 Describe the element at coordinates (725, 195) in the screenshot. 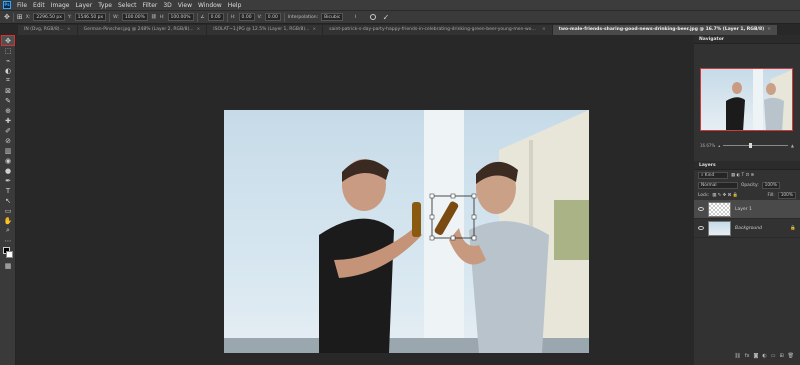

I see `lock-icons: ▦ ✎ ✥ ⊠ 🔒` at that location.